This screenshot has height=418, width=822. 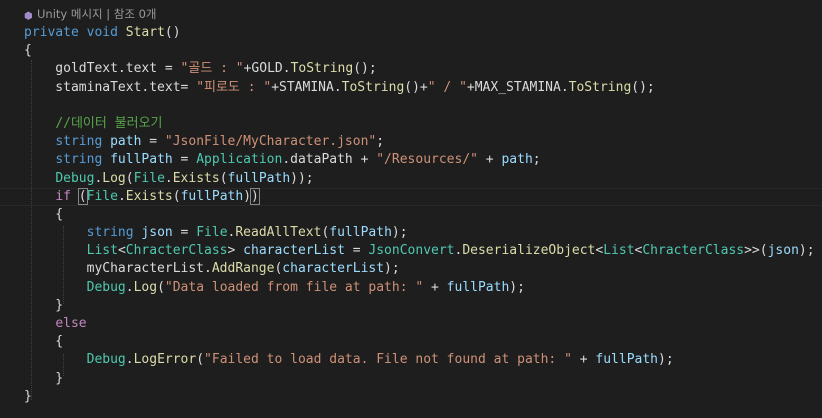 I want to click on codelens-text: Unity 메시지 | 참조 0개, so click(x=97, y=14).